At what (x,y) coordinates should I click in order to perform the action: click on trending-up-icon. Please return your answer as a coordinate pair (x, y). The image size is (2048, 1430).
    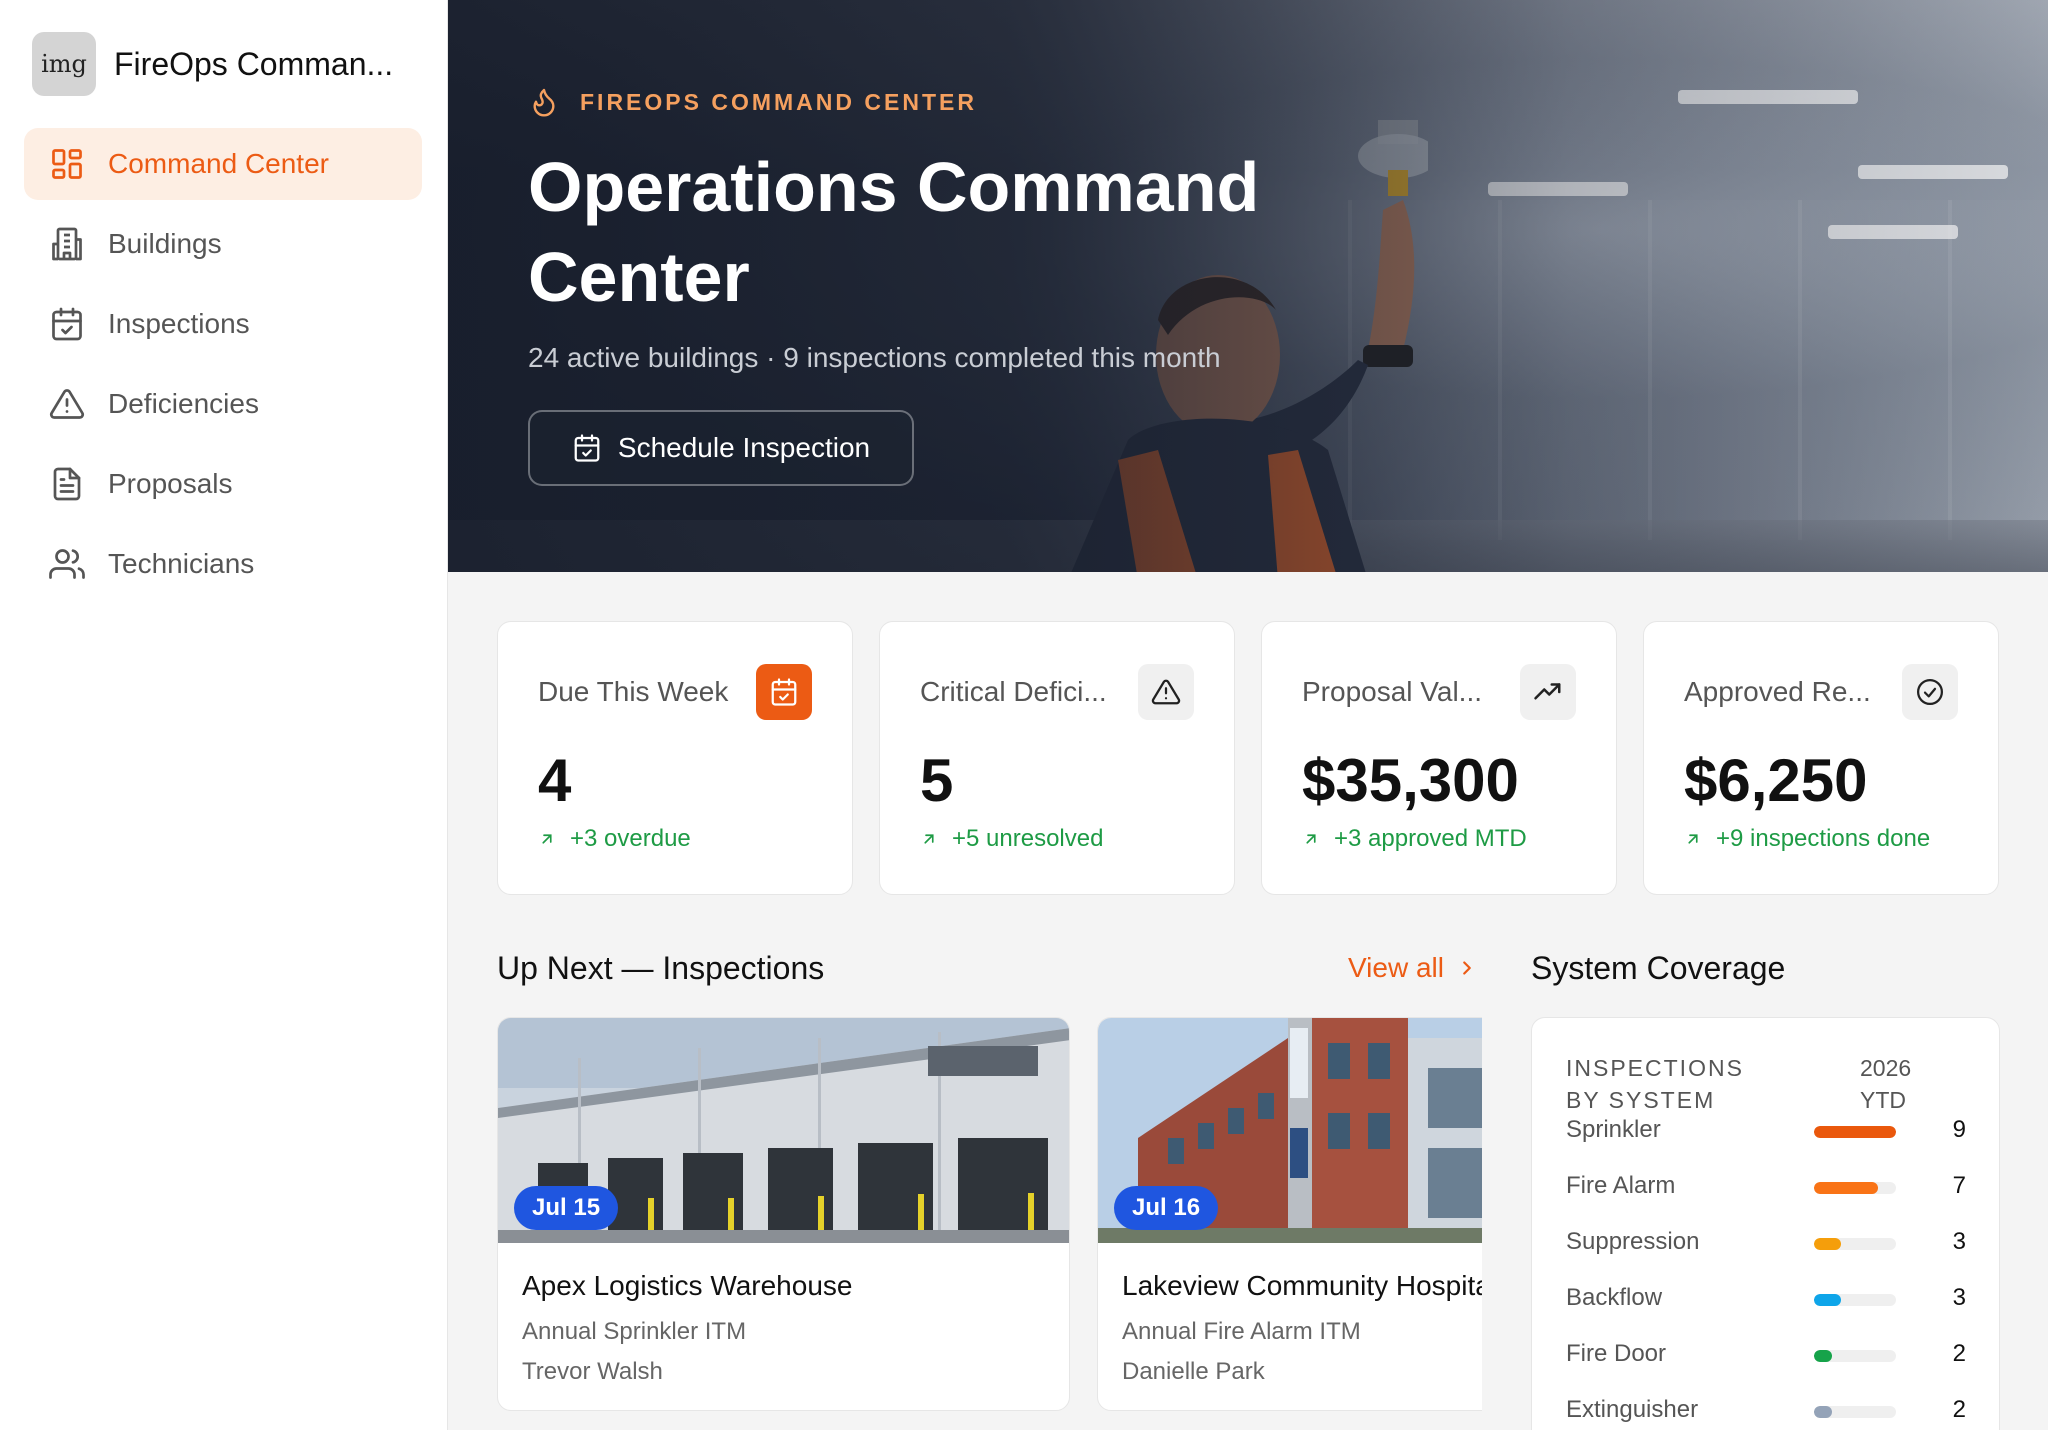
    Looking at the image, I should click on (1548, 692).